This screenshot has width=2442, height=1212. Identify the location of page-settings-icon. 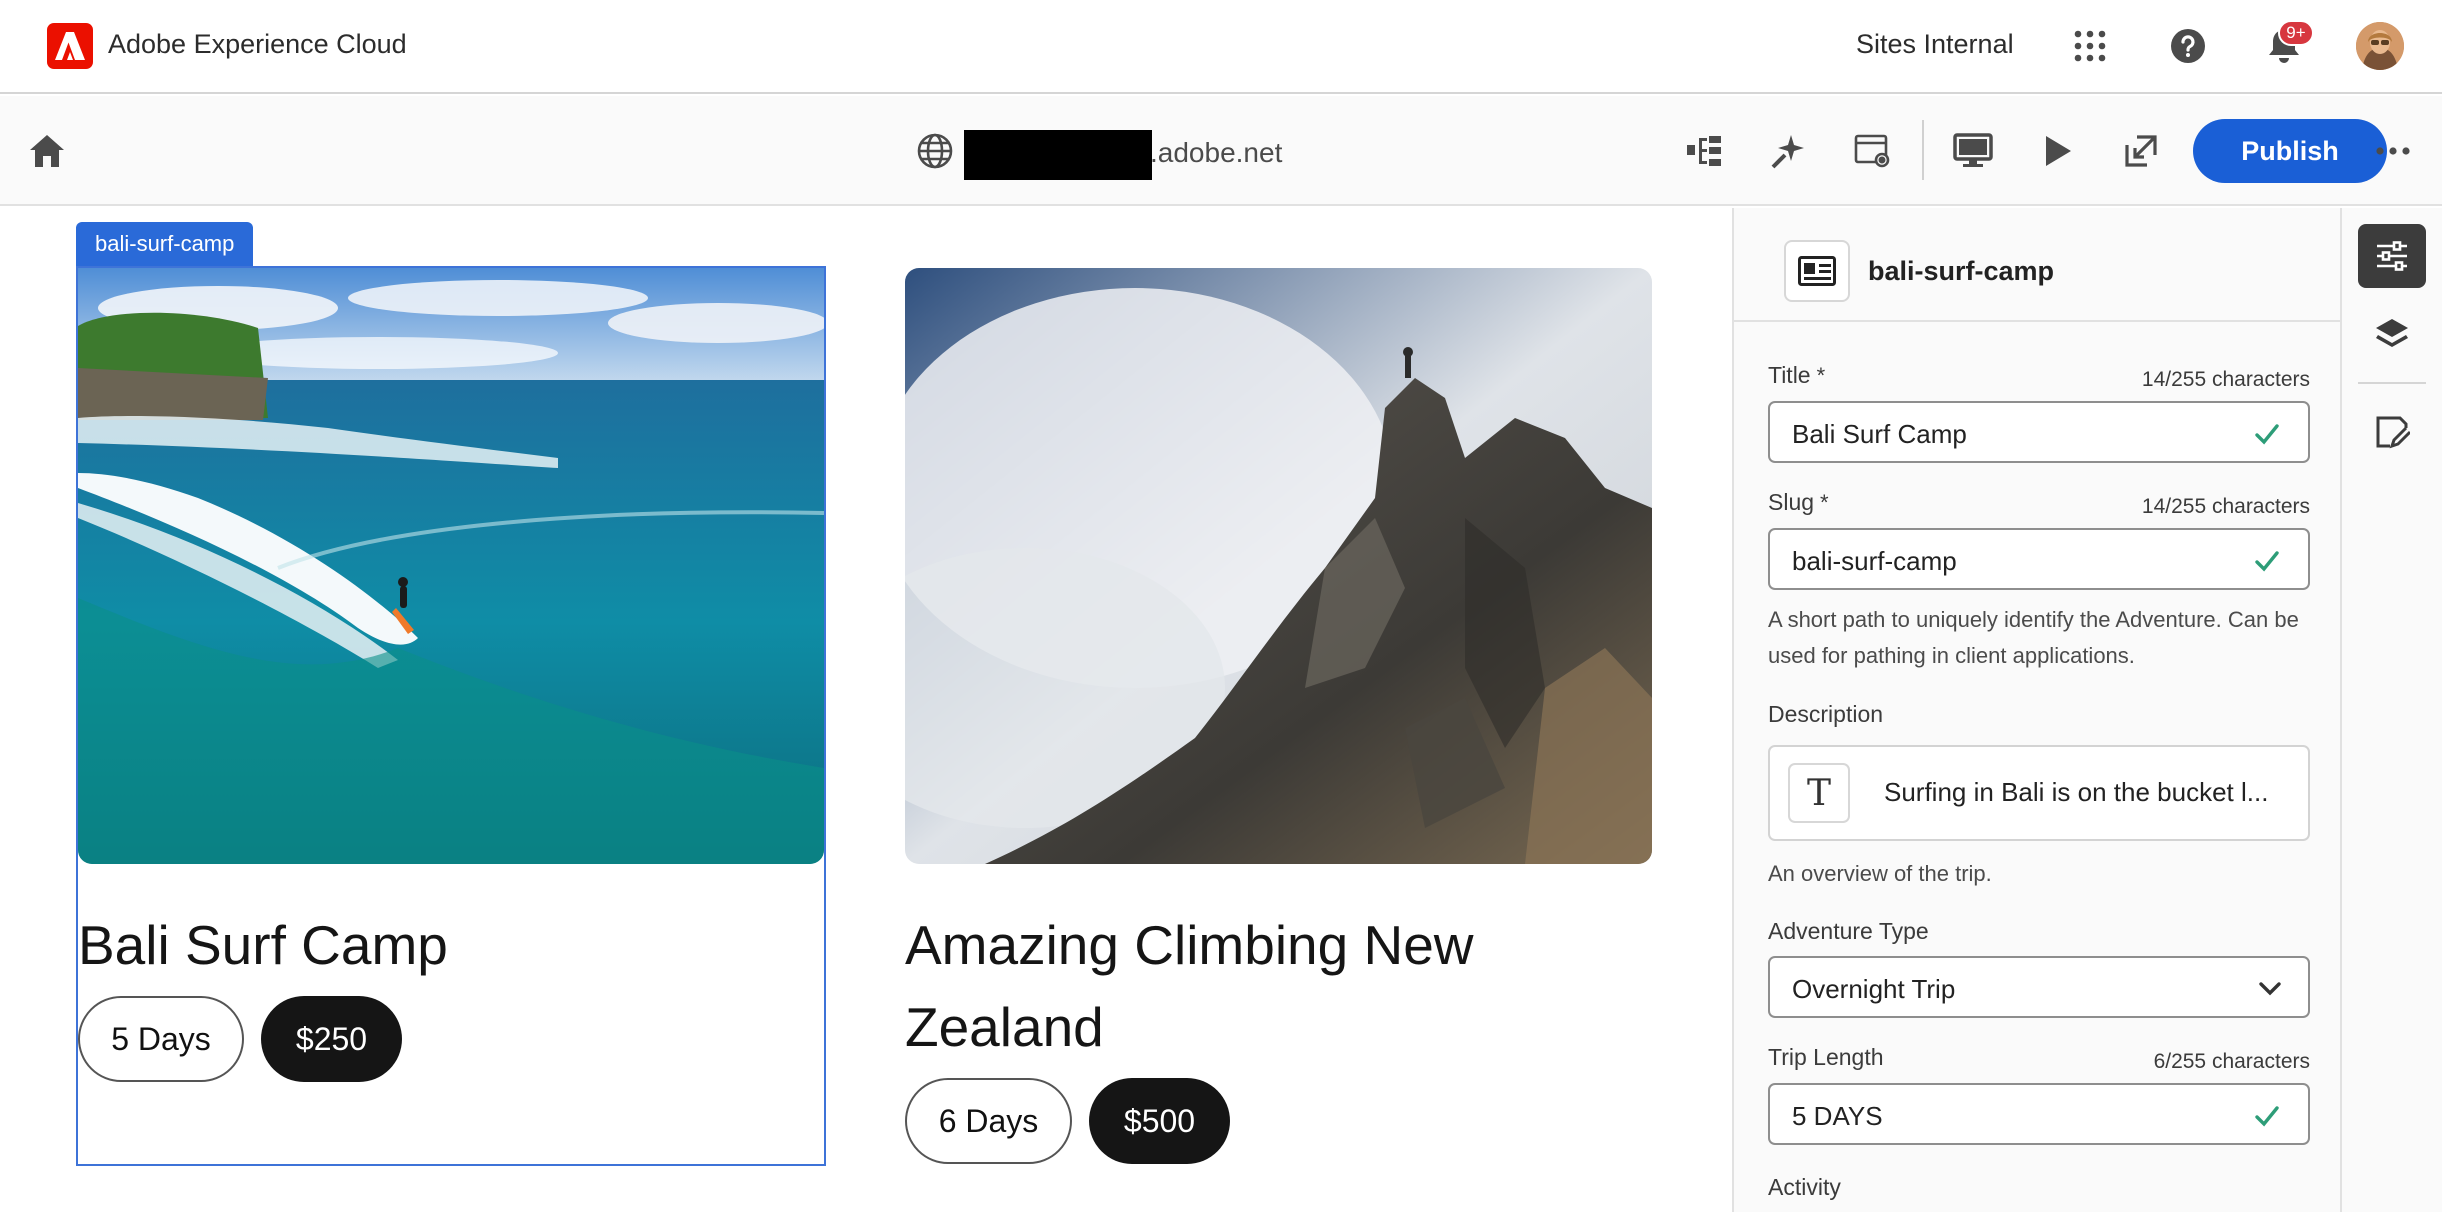
(1873, 151).